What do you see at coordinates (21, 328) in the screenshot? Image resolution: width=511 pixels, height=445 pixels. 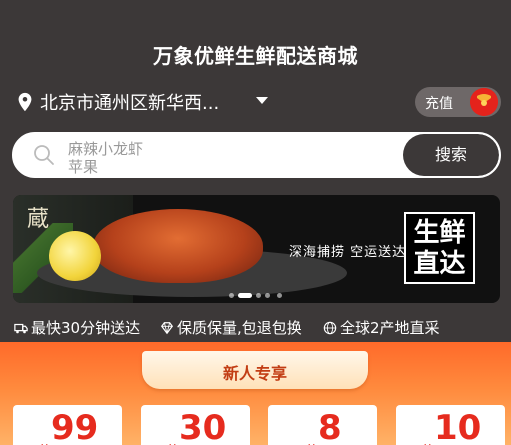 I see `delivery-truck-icon` at bounding box center [21, 328].